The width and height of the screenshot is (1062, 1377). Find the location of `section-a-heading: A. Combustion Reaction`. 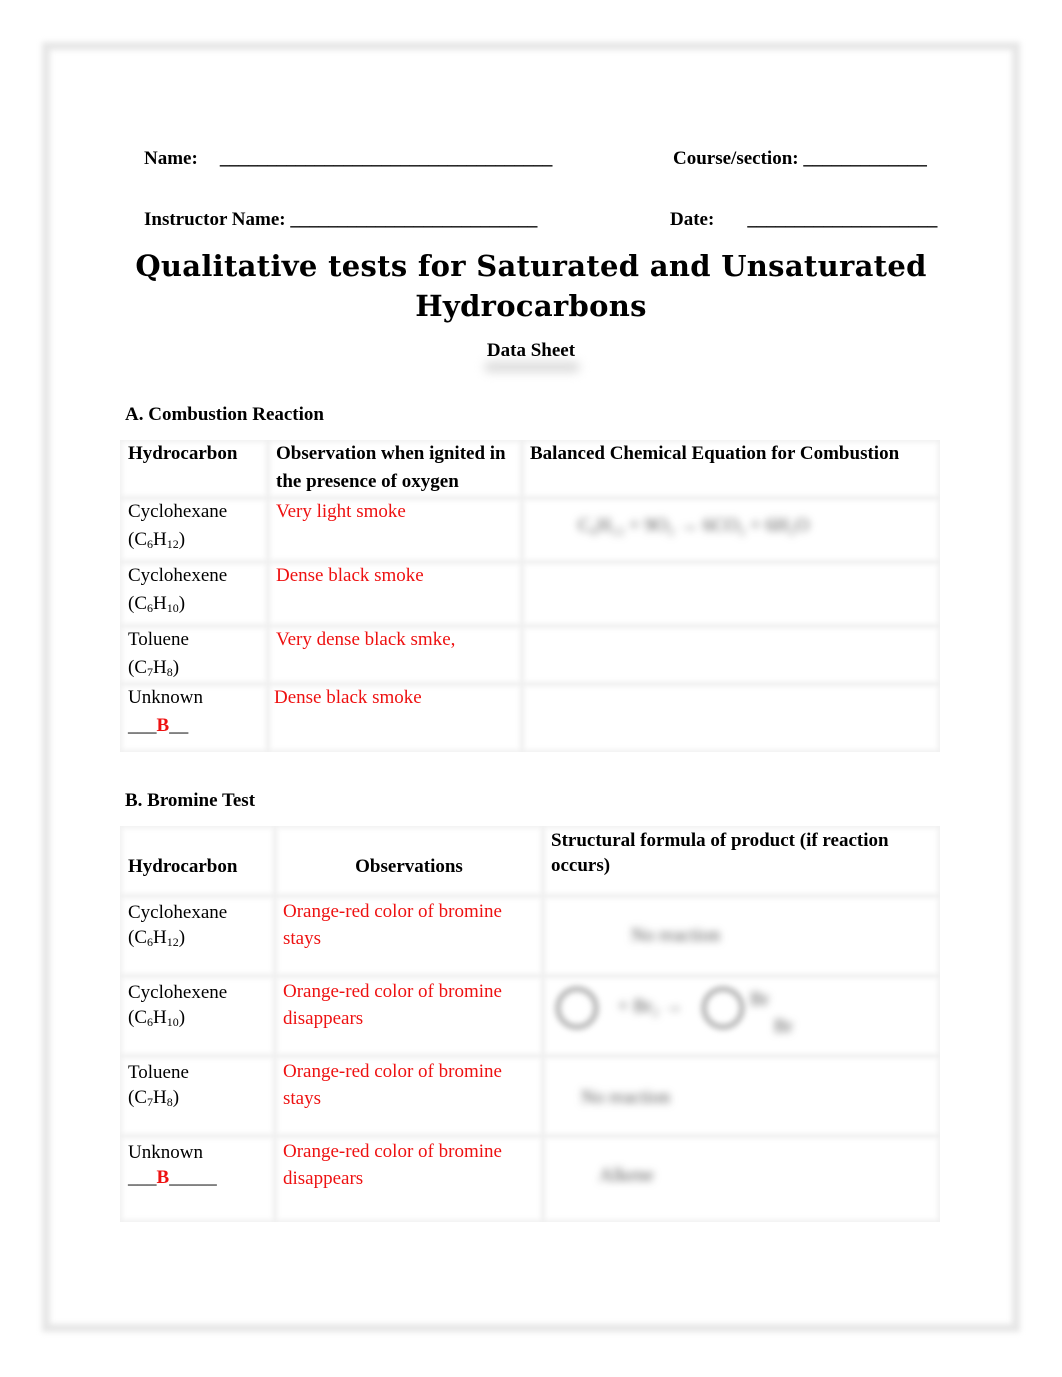

section-a-heading: A. Combustion Reaction is located at coordinates (224, 414).